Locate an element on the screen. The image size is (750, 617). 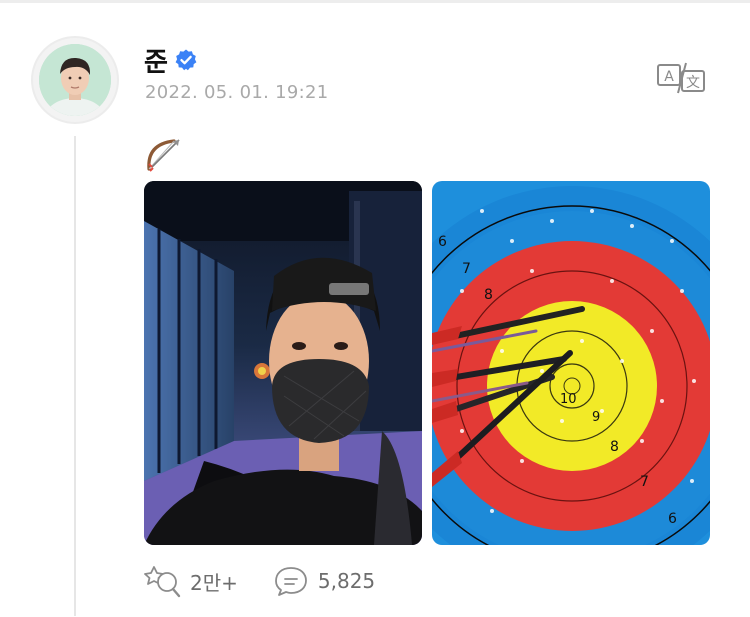
translate-button: A 文 is located at coordinates (682, 78).